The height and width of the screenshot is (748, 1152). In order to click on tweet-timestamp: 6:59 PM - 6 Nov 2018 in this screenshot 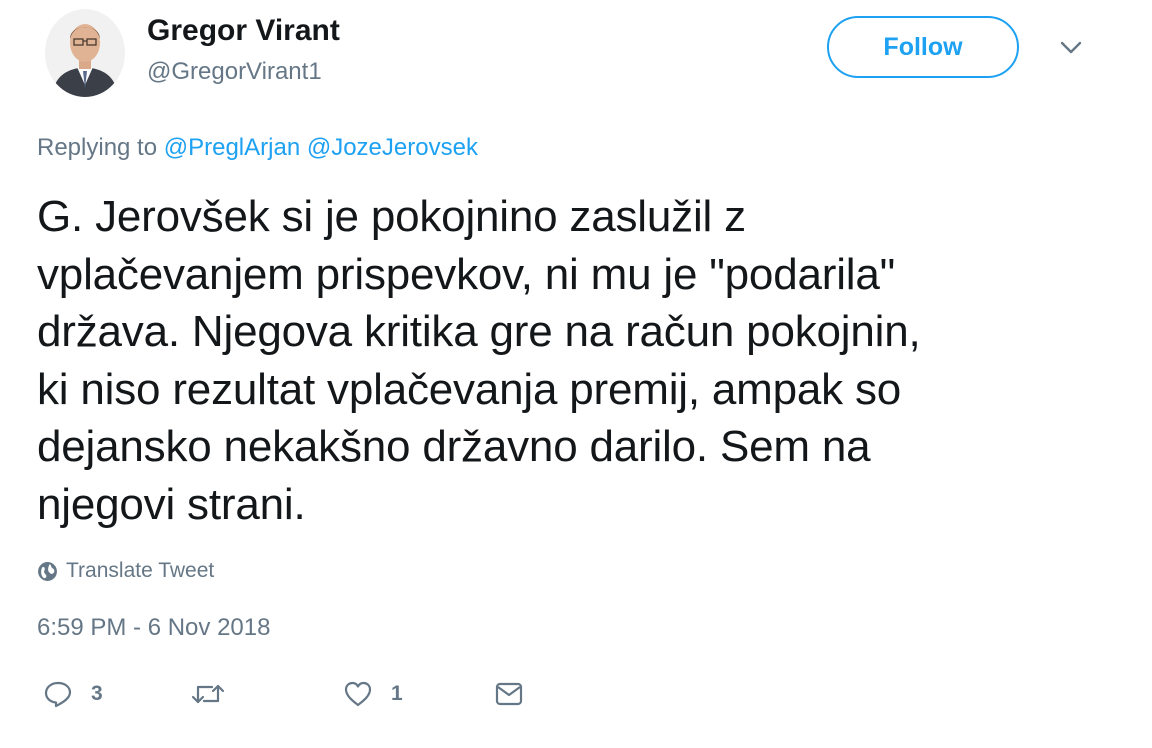, I will do `click(153, 628)`.